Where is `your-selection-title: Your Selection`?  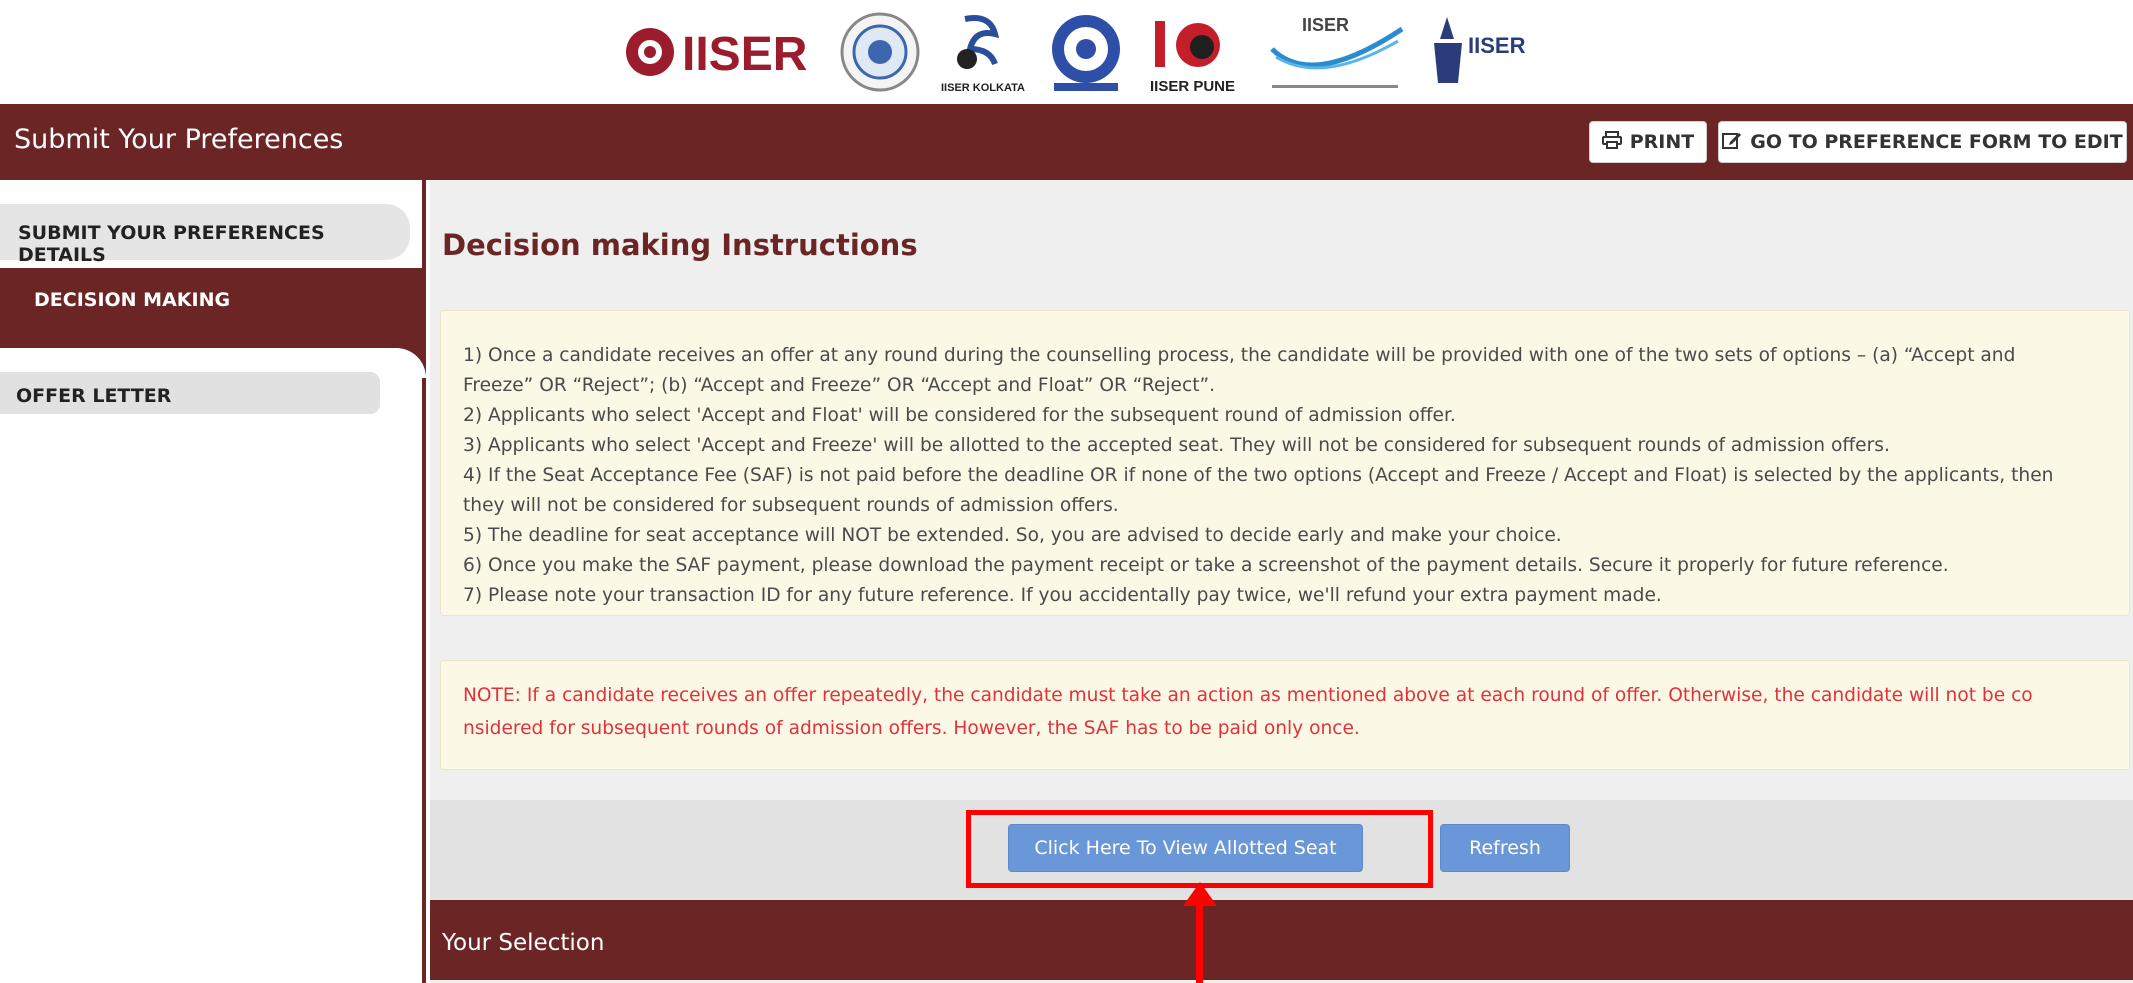 your-selection-title: Your Selection is located at coordinates (523, 943).